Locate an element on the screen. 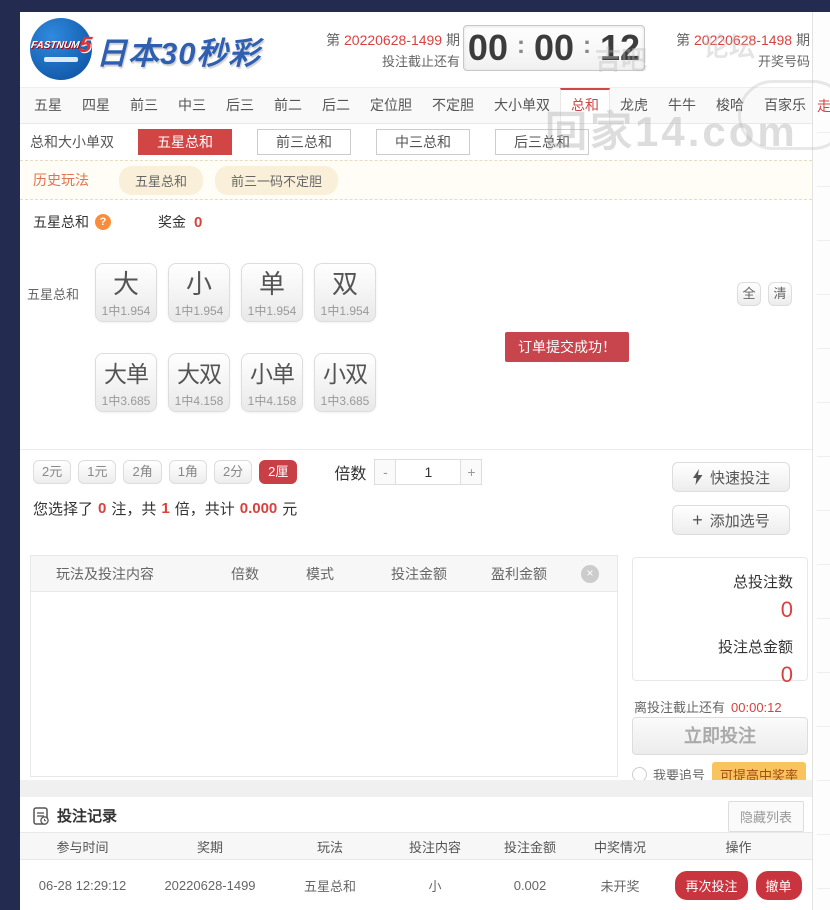 Image resolution: width=830 pixels, height=910 pixels. nav-tab-label: 后三 is located at coordinates (240, 105).